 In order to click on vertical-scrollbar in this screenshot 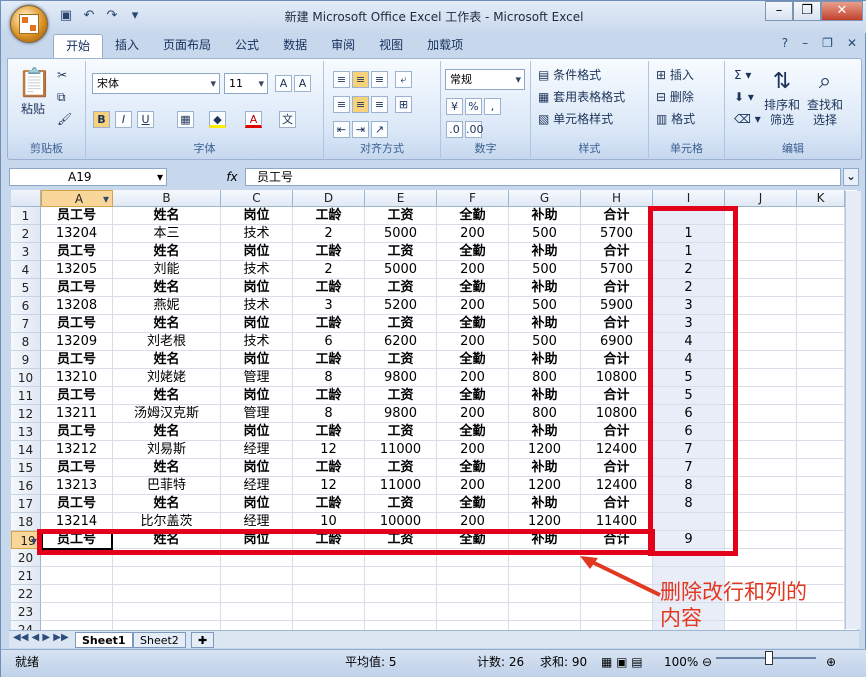, I will do `click(853, 410)`.